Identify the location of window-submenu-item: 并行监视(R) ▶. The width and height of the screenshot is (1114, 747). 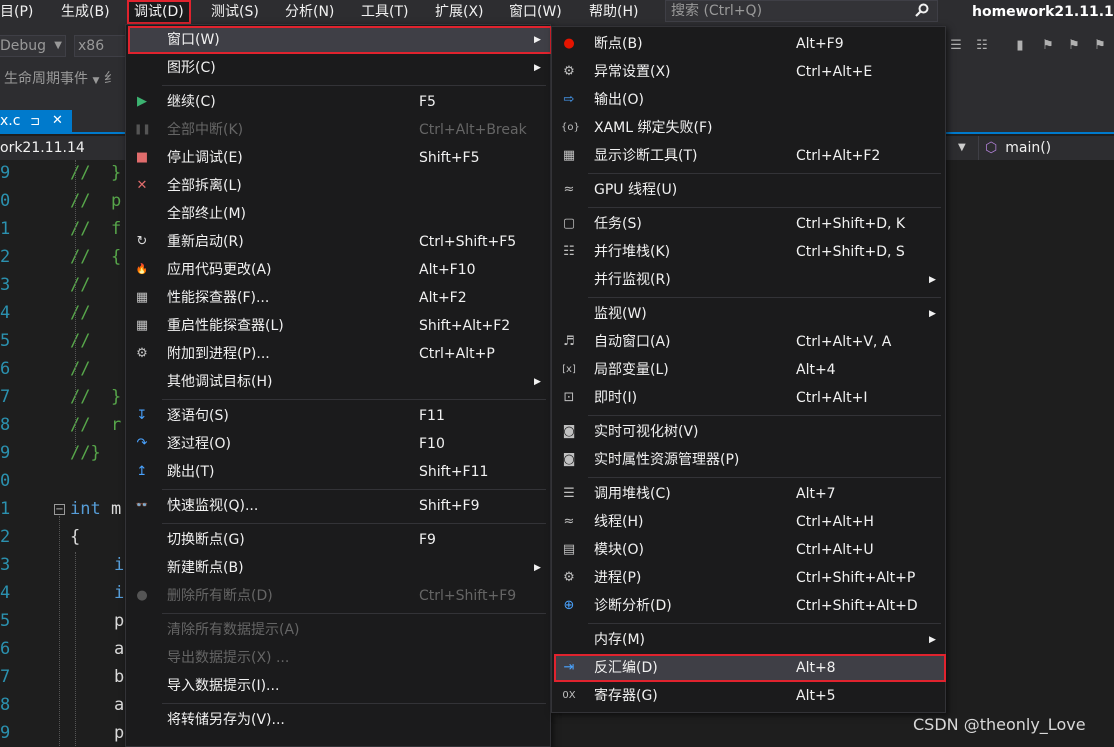
(748, 280).